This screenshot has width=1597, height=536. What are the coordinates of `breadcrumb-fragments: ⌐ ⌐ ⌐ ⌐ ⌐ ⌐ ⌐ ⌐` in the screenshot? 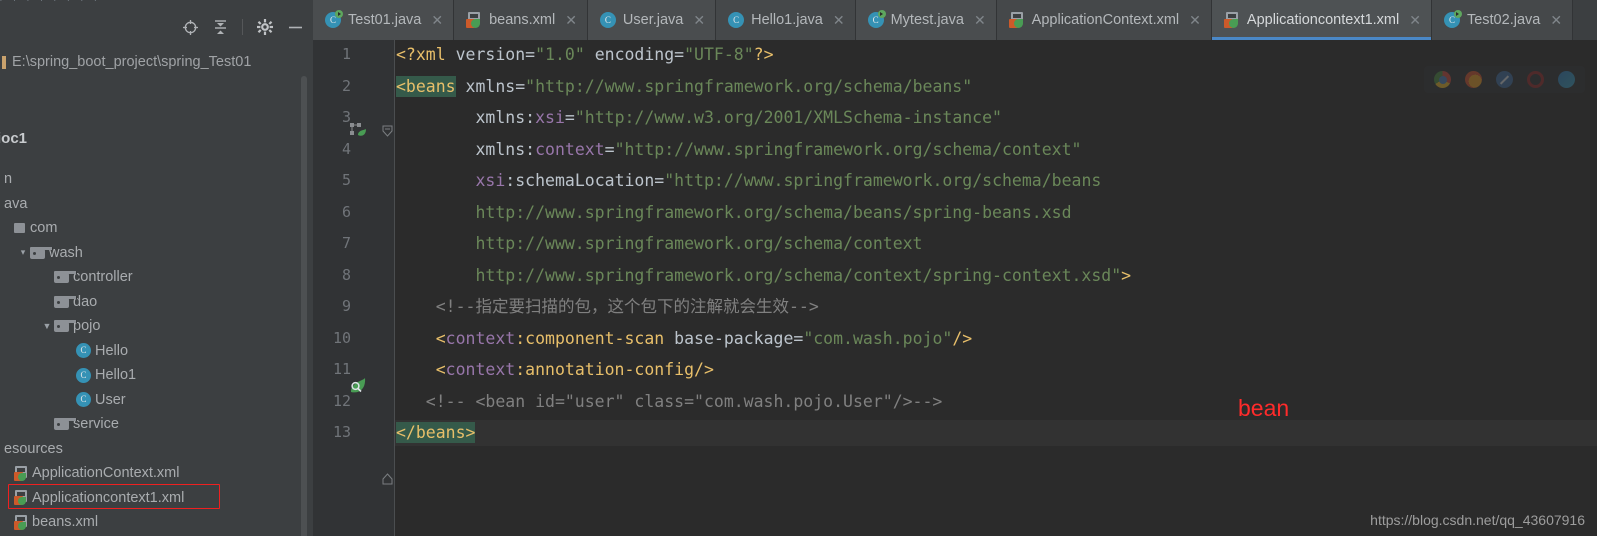 It's located at (51, 3).